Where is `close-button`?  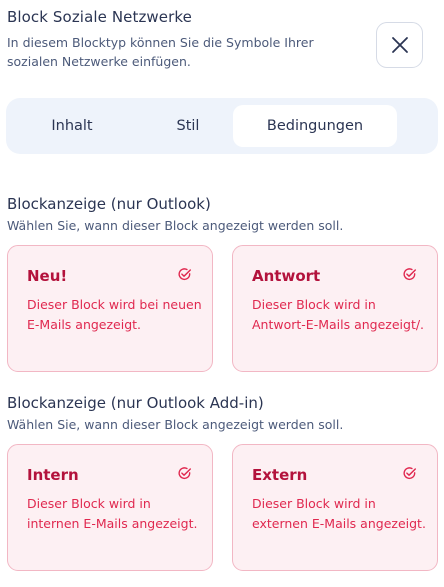
close-button is located at coordinates (399, 45).